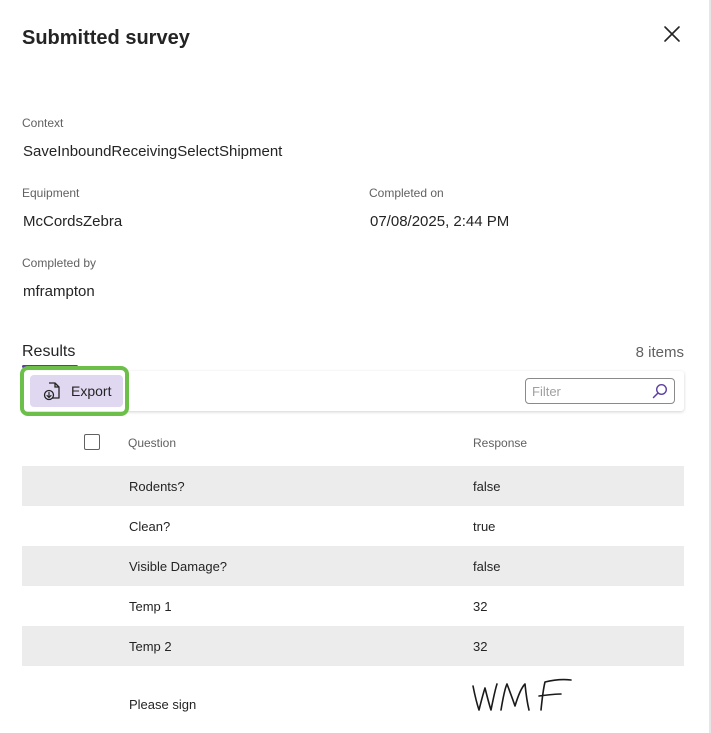 The height and width of the screenshot is (733, 711). Describe the element at coordinates (484, 526) in the screenshot. I see `response-cell: true` at that location.